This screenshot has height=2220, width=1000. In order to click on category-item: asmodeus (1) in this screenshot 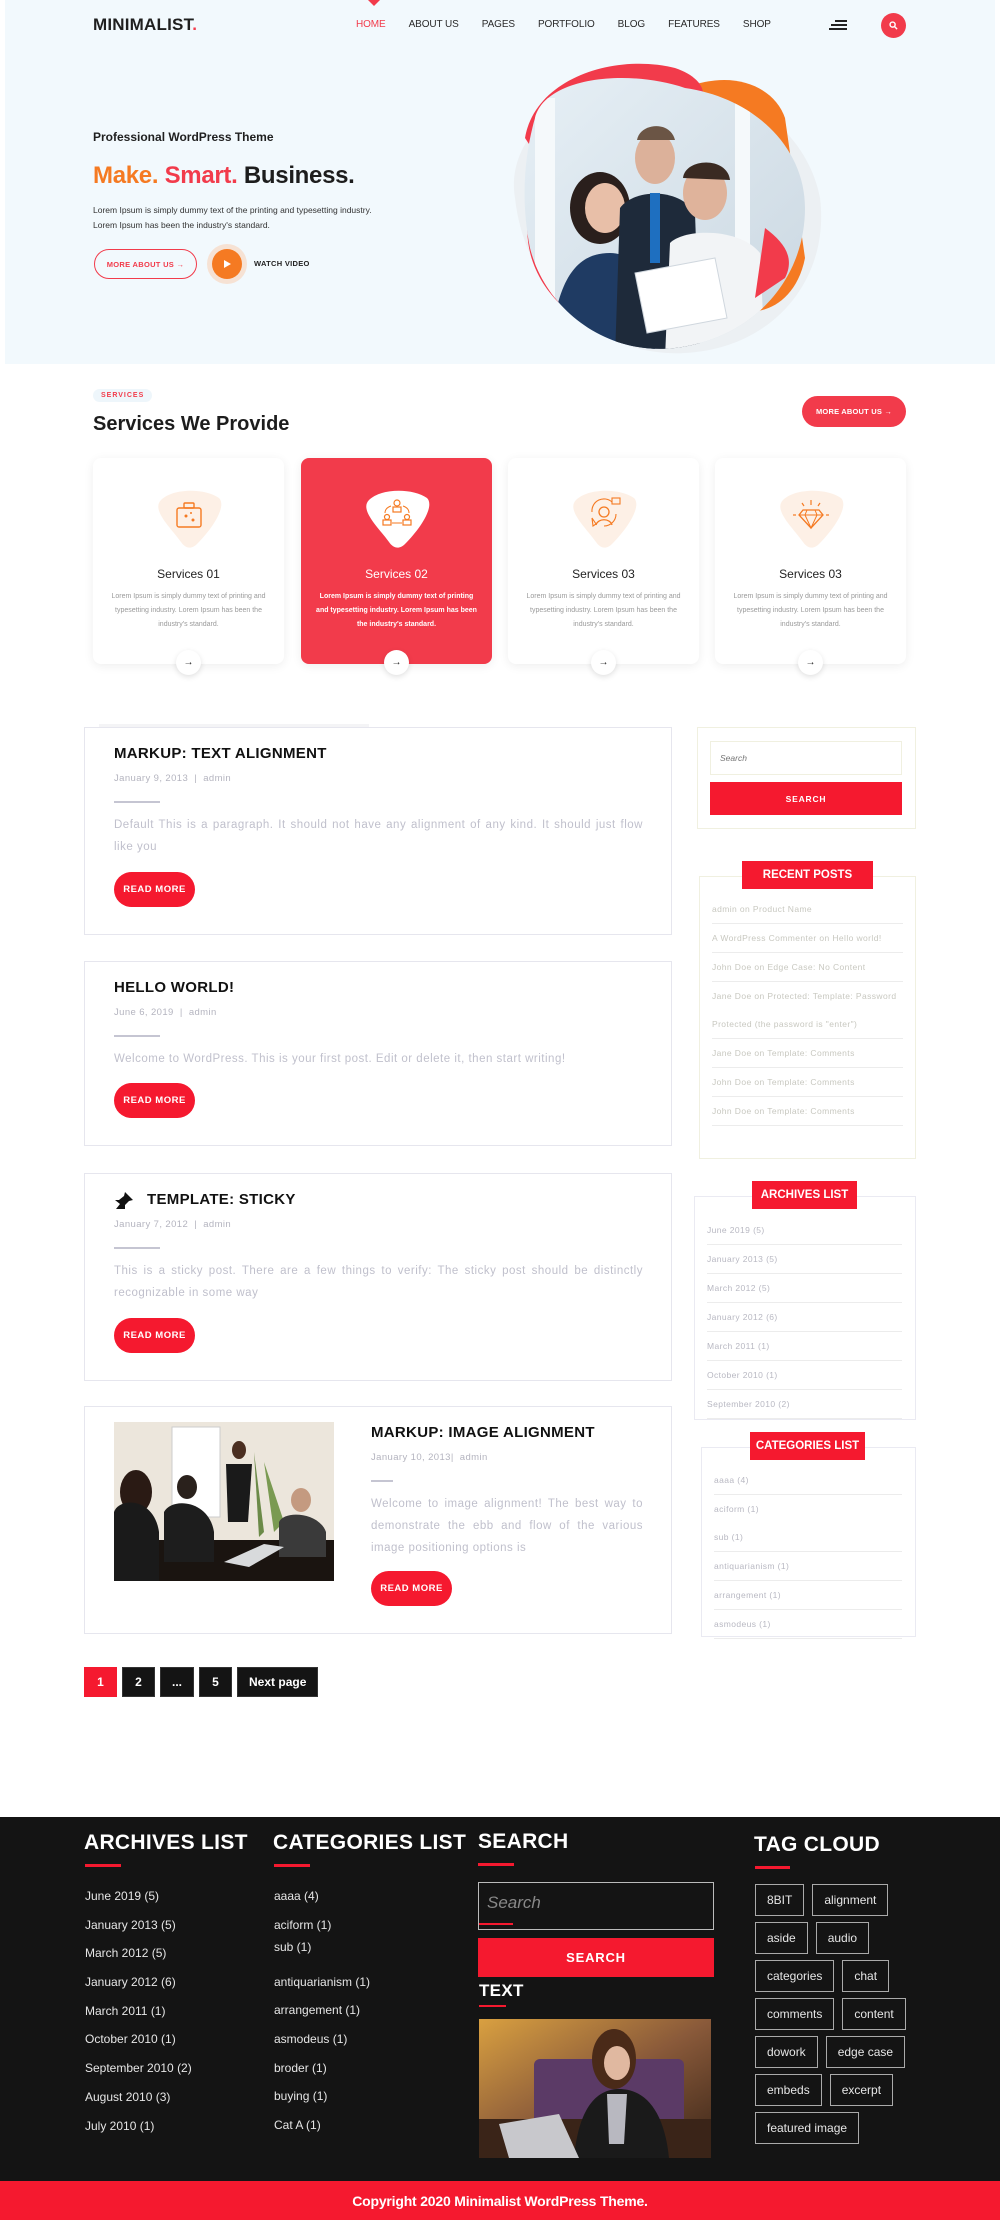, I will do `click(808, 1624)`.